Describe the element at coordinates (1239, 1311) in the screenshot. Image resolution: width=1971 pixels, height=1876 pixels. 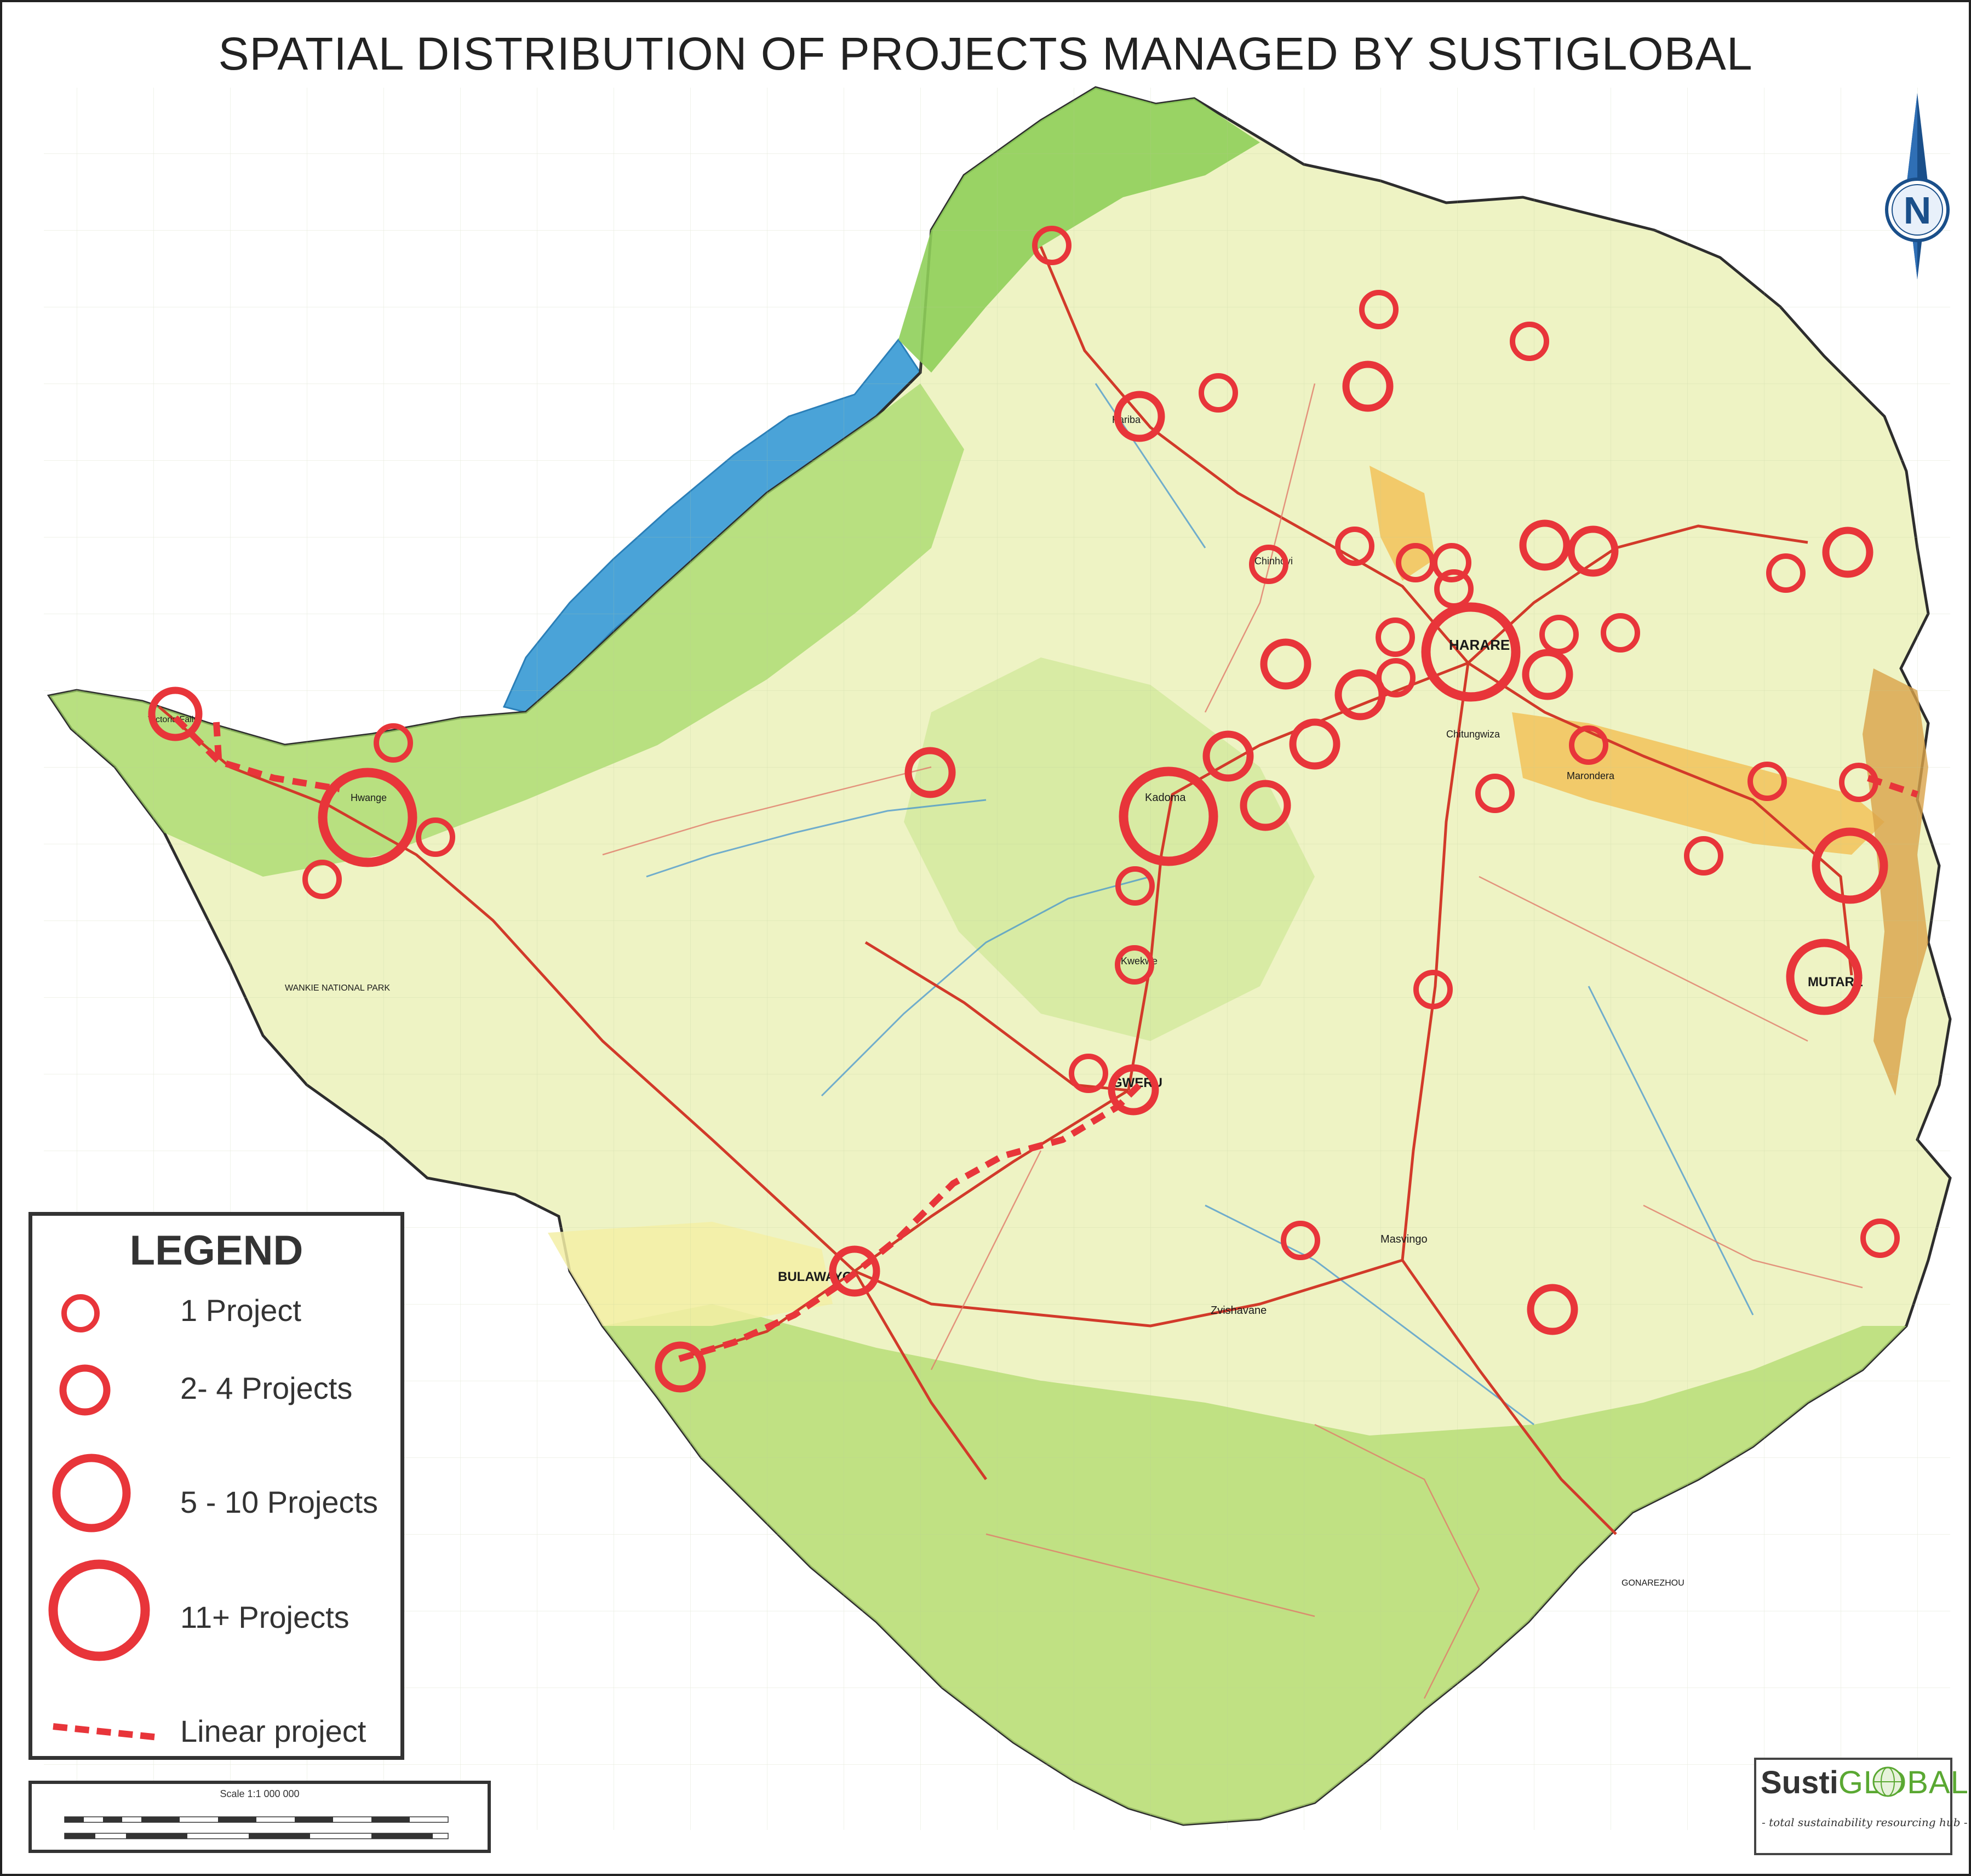
I see `label-zvishavane: Zvishavane` at that location.